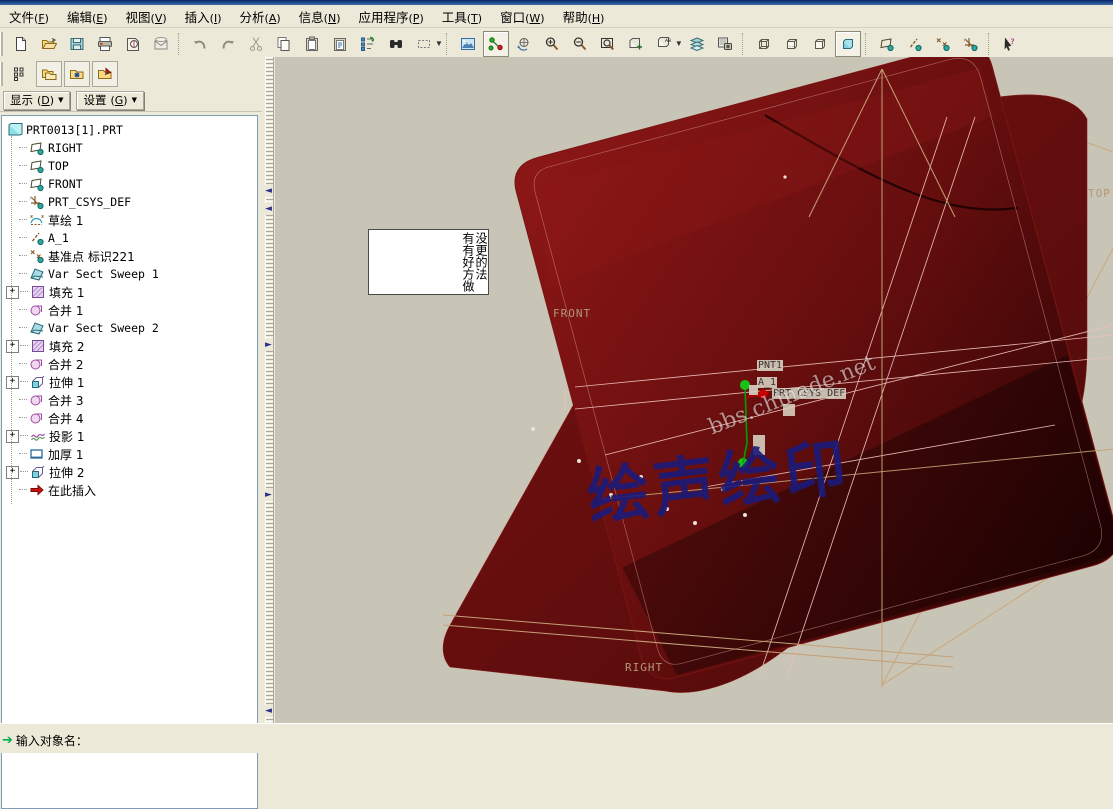  Describe the element at coordinates (268, 495) in the screenshot. I see `splitter-expand-right-icon-2: ►` at that location.